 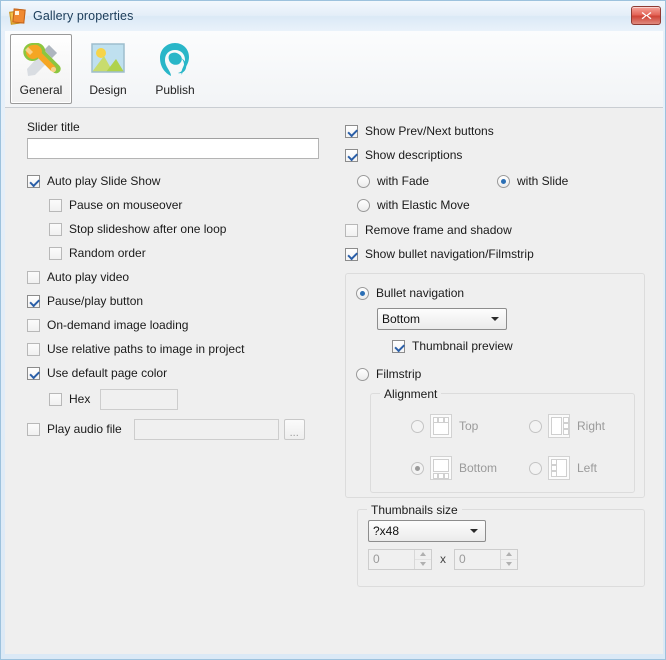 I want to click on toolbar-tab-general-label: General, so click(x=41, y=90).